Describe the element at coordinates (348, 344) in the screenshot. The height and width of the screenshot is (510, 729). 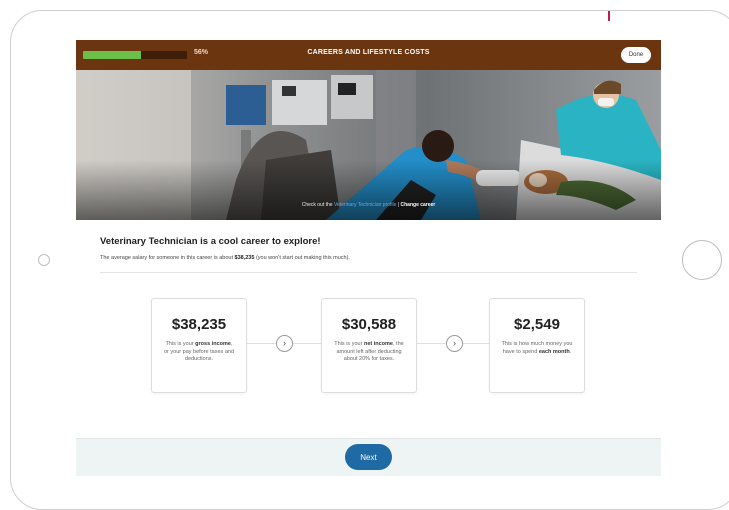
I see `net-income-desc-start: This is your` at that location.